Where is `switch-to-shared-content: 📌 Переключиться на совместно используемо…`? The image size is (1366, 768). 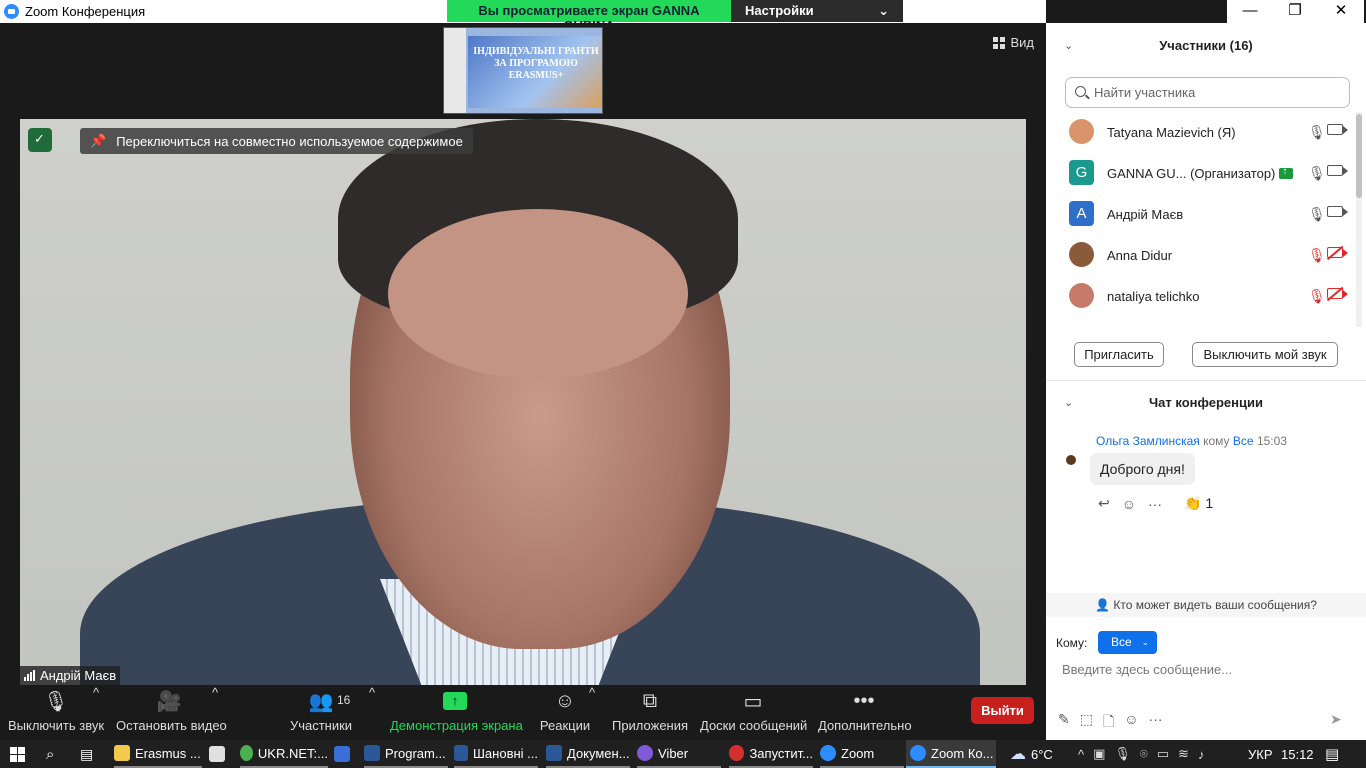 switch-to-shared-content: 📌 Переключиться на совместно используемо… is located at coordinates (276, 141).